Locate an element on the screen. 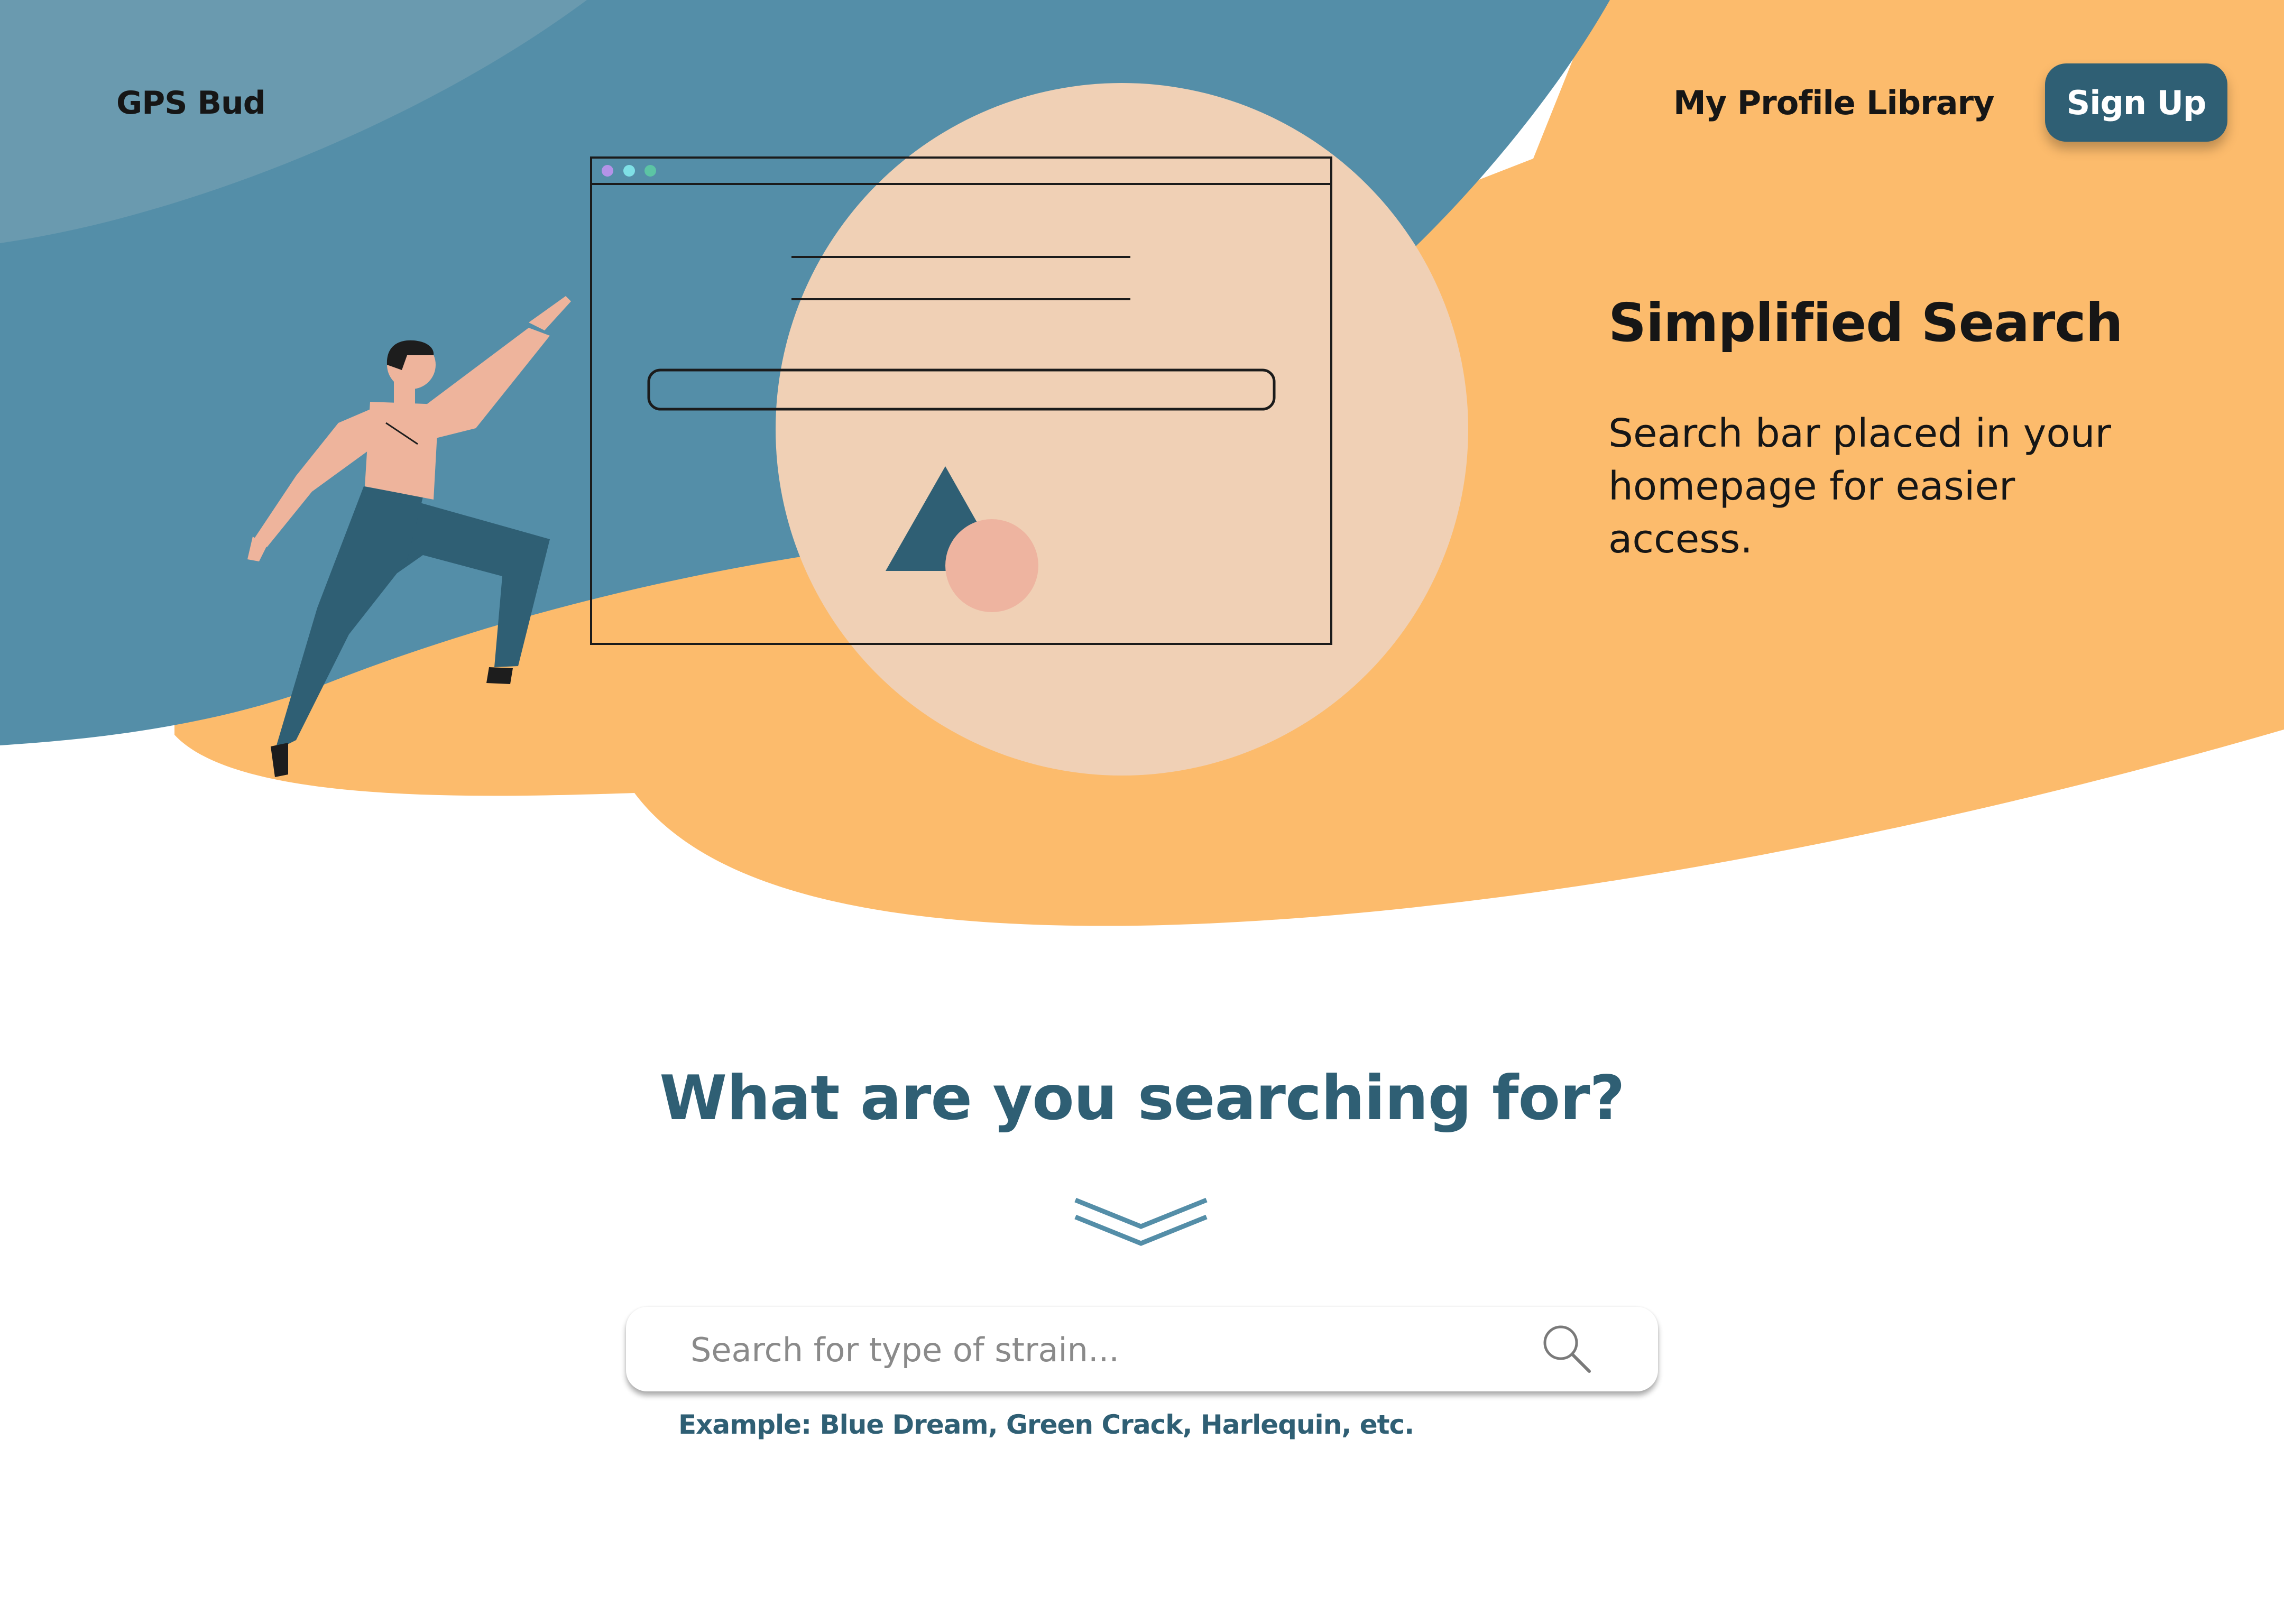 Image resolution: width=2284 pixels, height=1624 pixels. search-input is located at coordinates (1087, 1349).